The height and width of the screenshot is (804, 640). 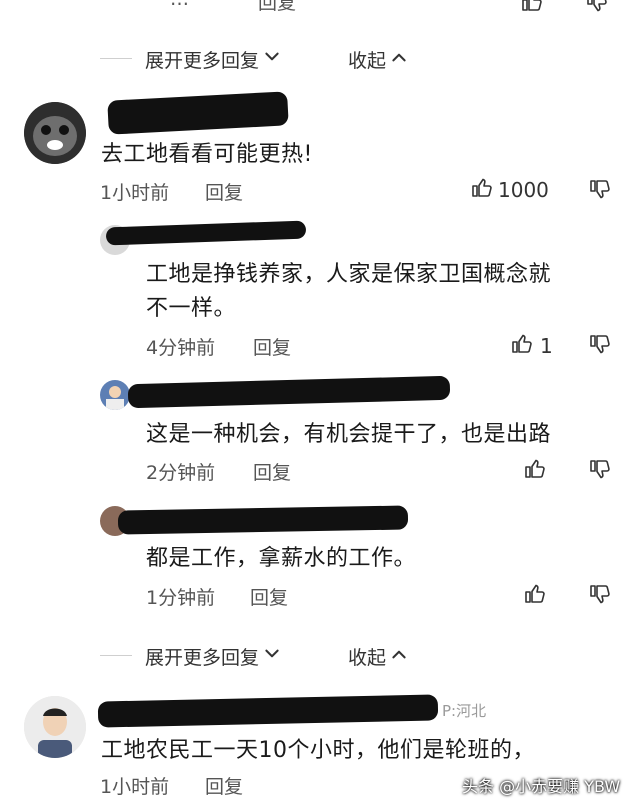 I want to click on like-button: 1000, so click(x=509, y=190).